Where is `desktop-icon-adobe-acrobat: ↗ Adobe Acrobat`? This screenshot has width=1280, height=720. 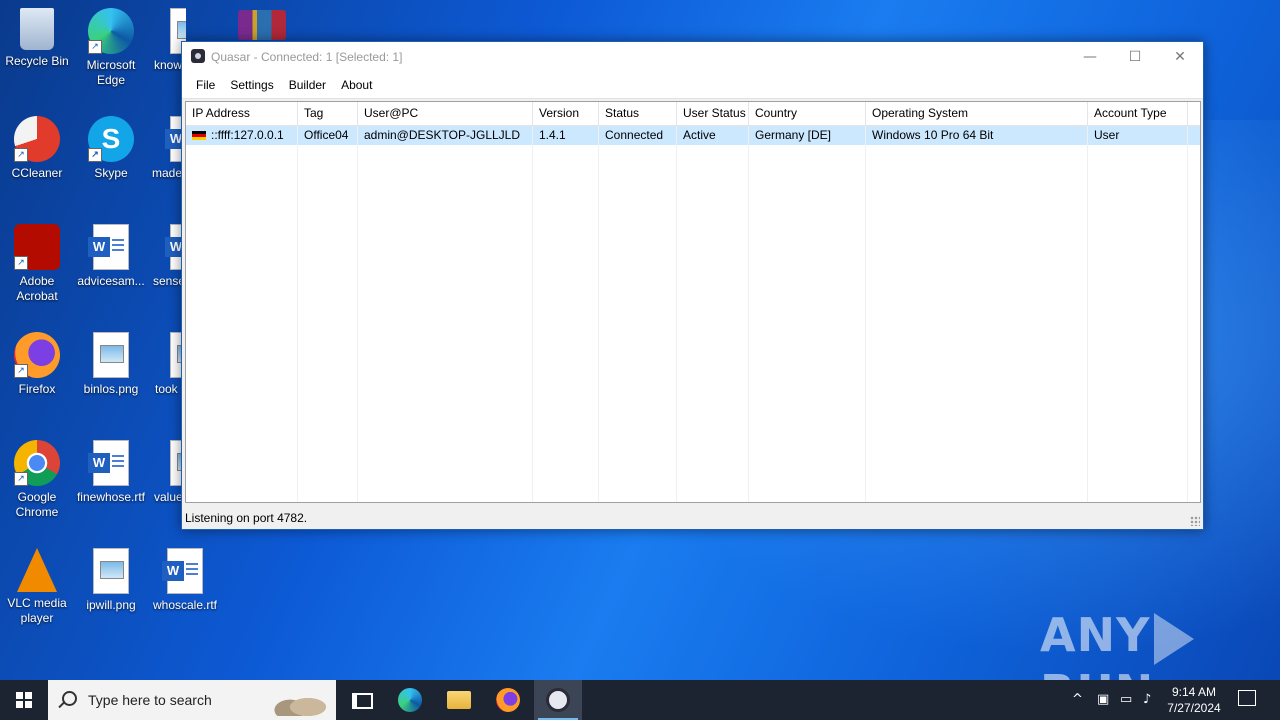
desktop-icon-adobe-acrobat: ↗ Adobe Acrobat is located at coordinates (37, 264).